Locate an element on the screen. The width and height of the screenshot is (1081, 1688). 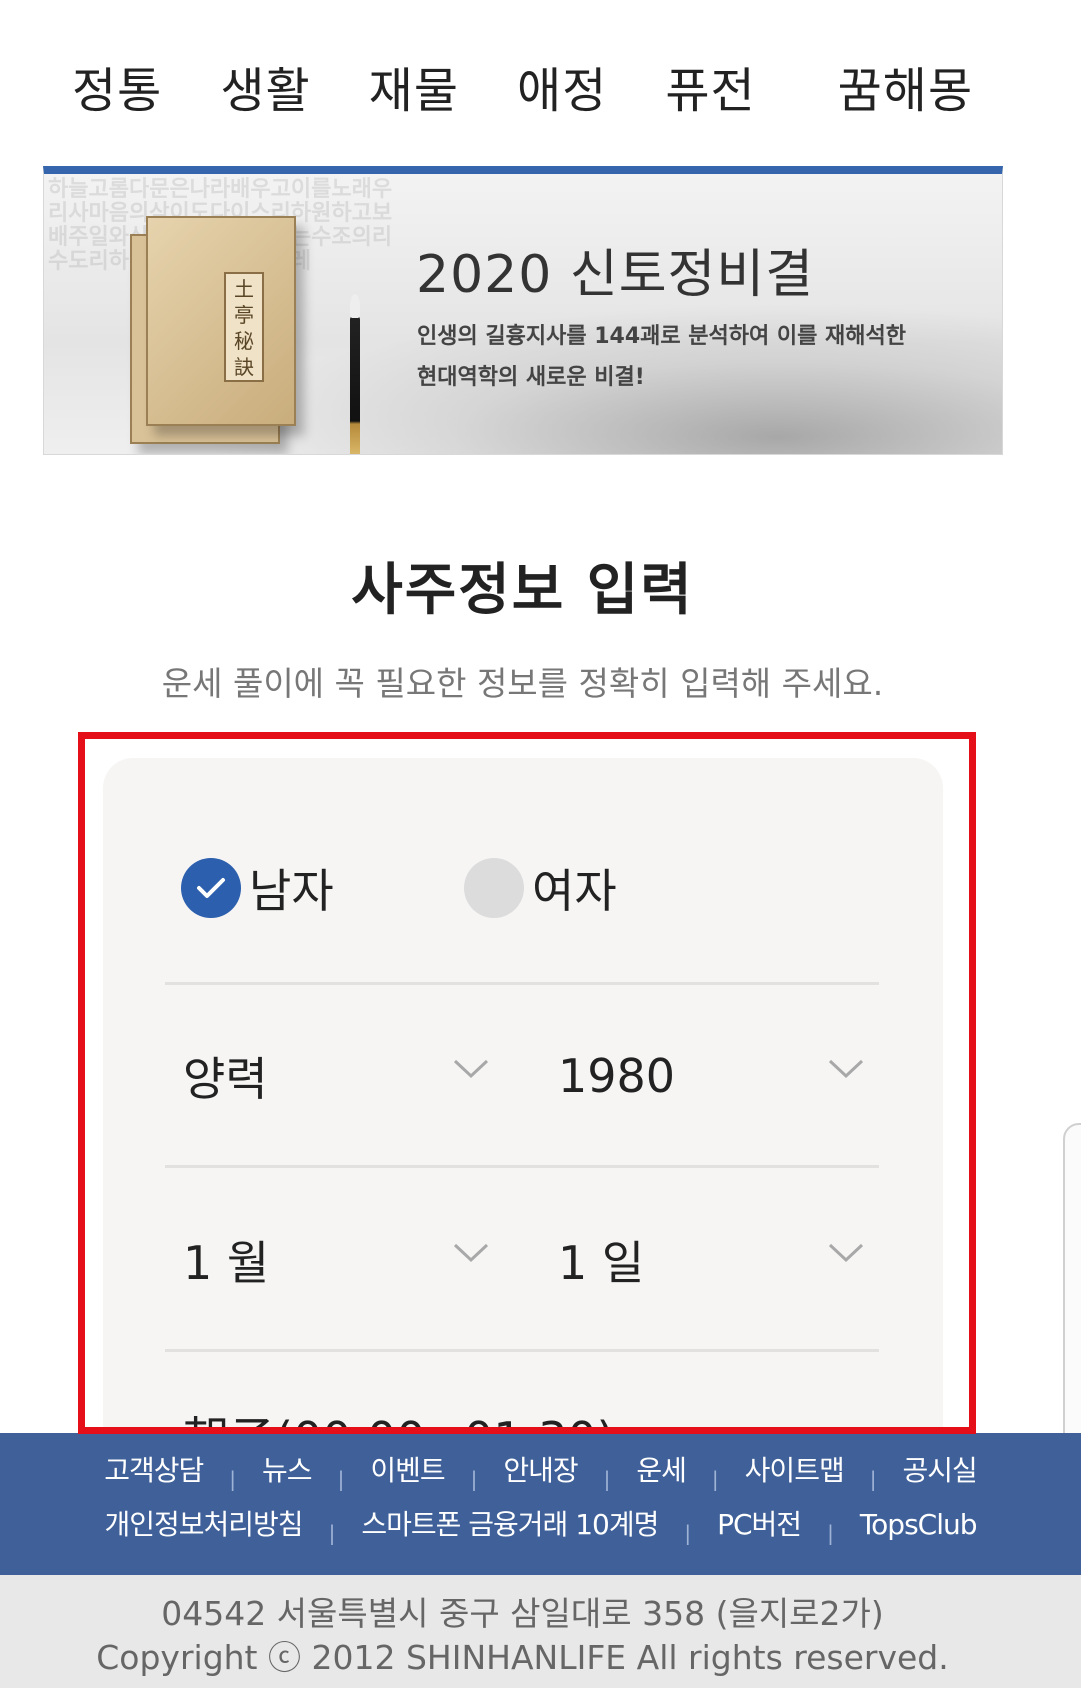
footer-link-disclosure: 공시실 is located at coordinates (939, 1470).